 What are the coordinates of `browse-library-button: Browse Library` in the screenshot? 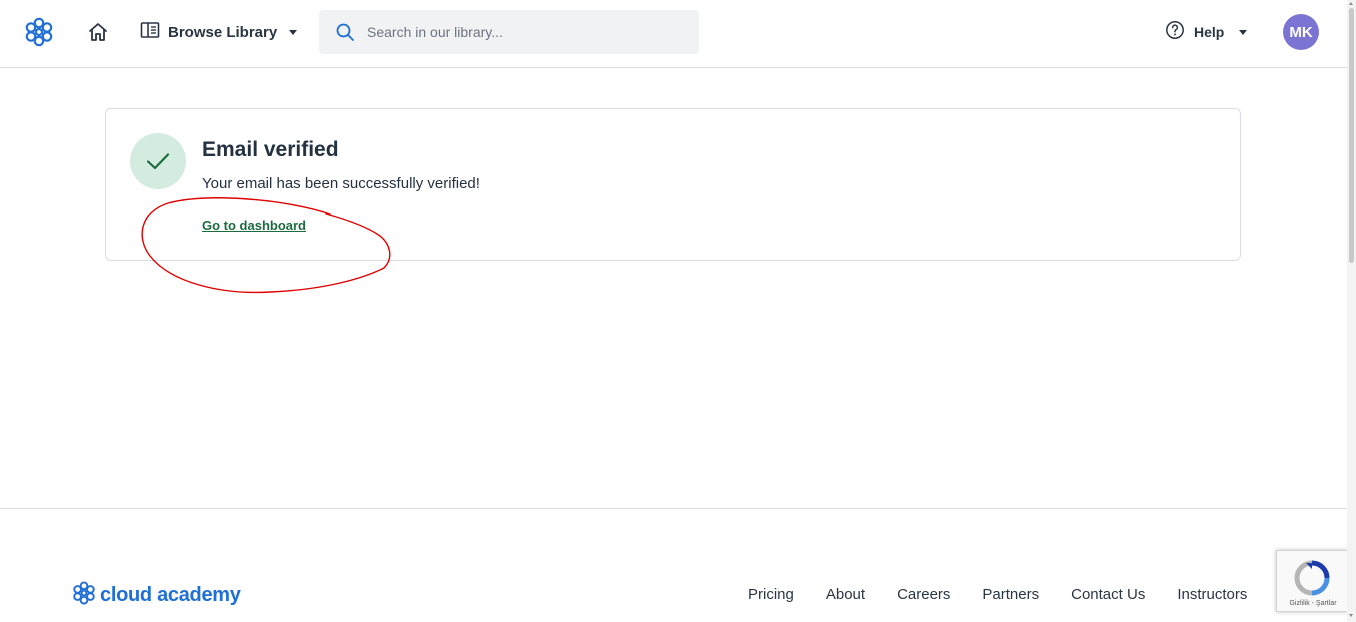 It's located at (219, 32).